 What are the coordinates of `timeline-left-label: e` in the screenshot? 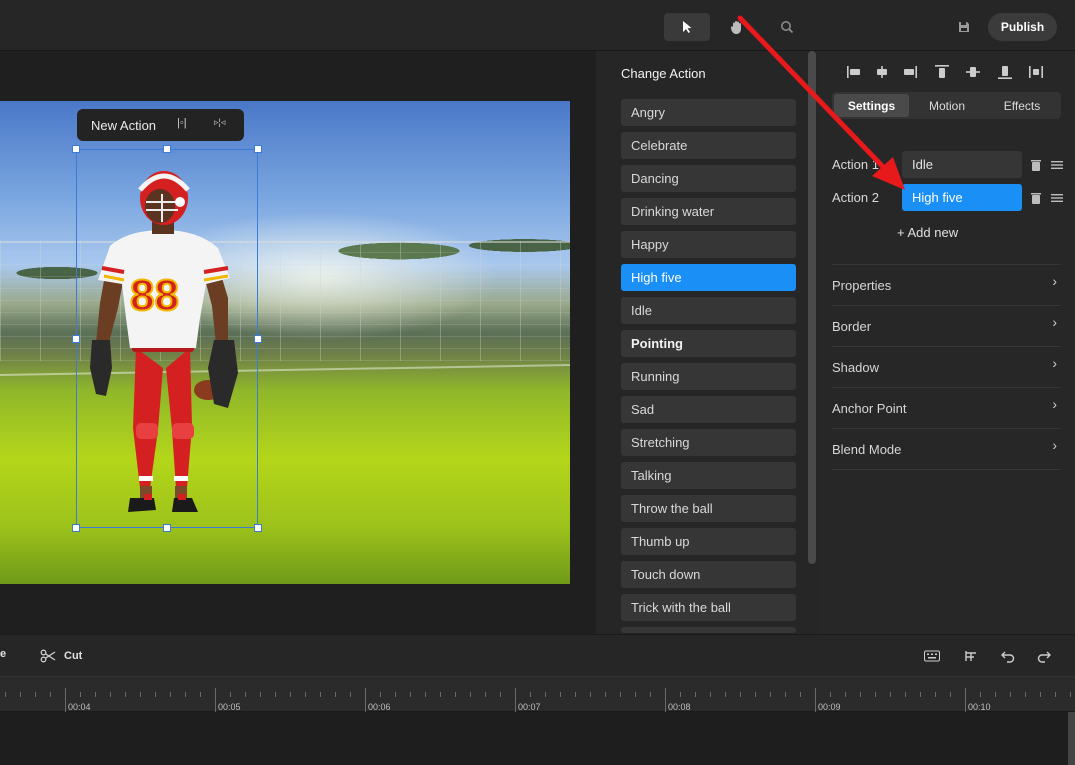 It's located at (3, 654).